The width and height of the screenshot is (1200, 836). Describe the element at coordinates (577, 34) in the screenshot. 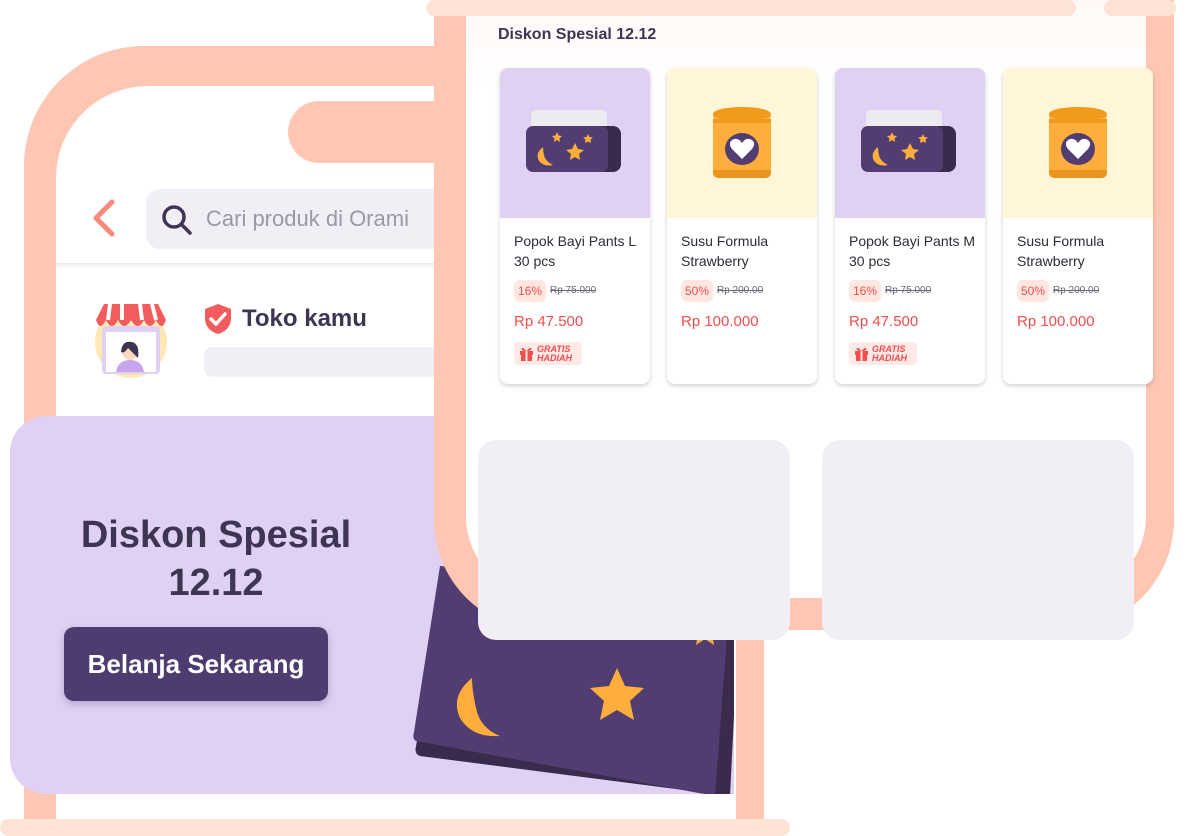

I see `section-title: Diskon Spesial 12.12` at that location.